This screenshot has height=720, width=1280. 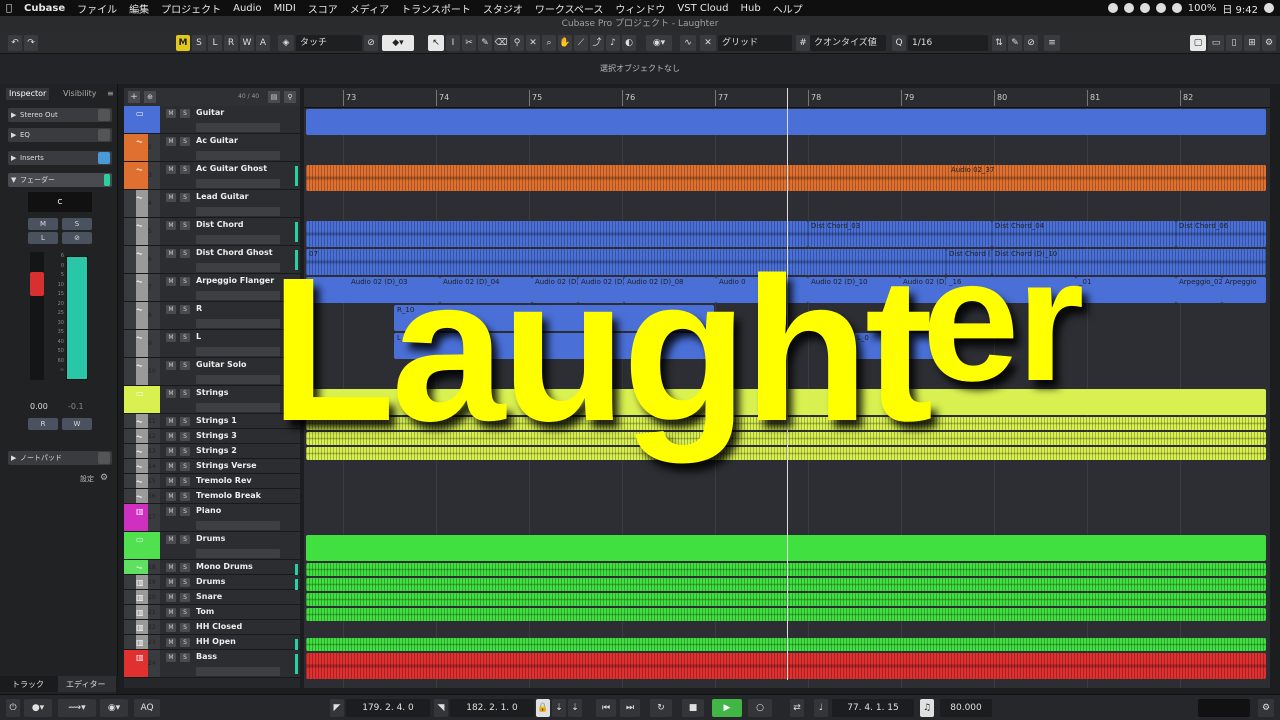 I want to click on punch-out-icon: ⇣, so click(x=575, y=708).